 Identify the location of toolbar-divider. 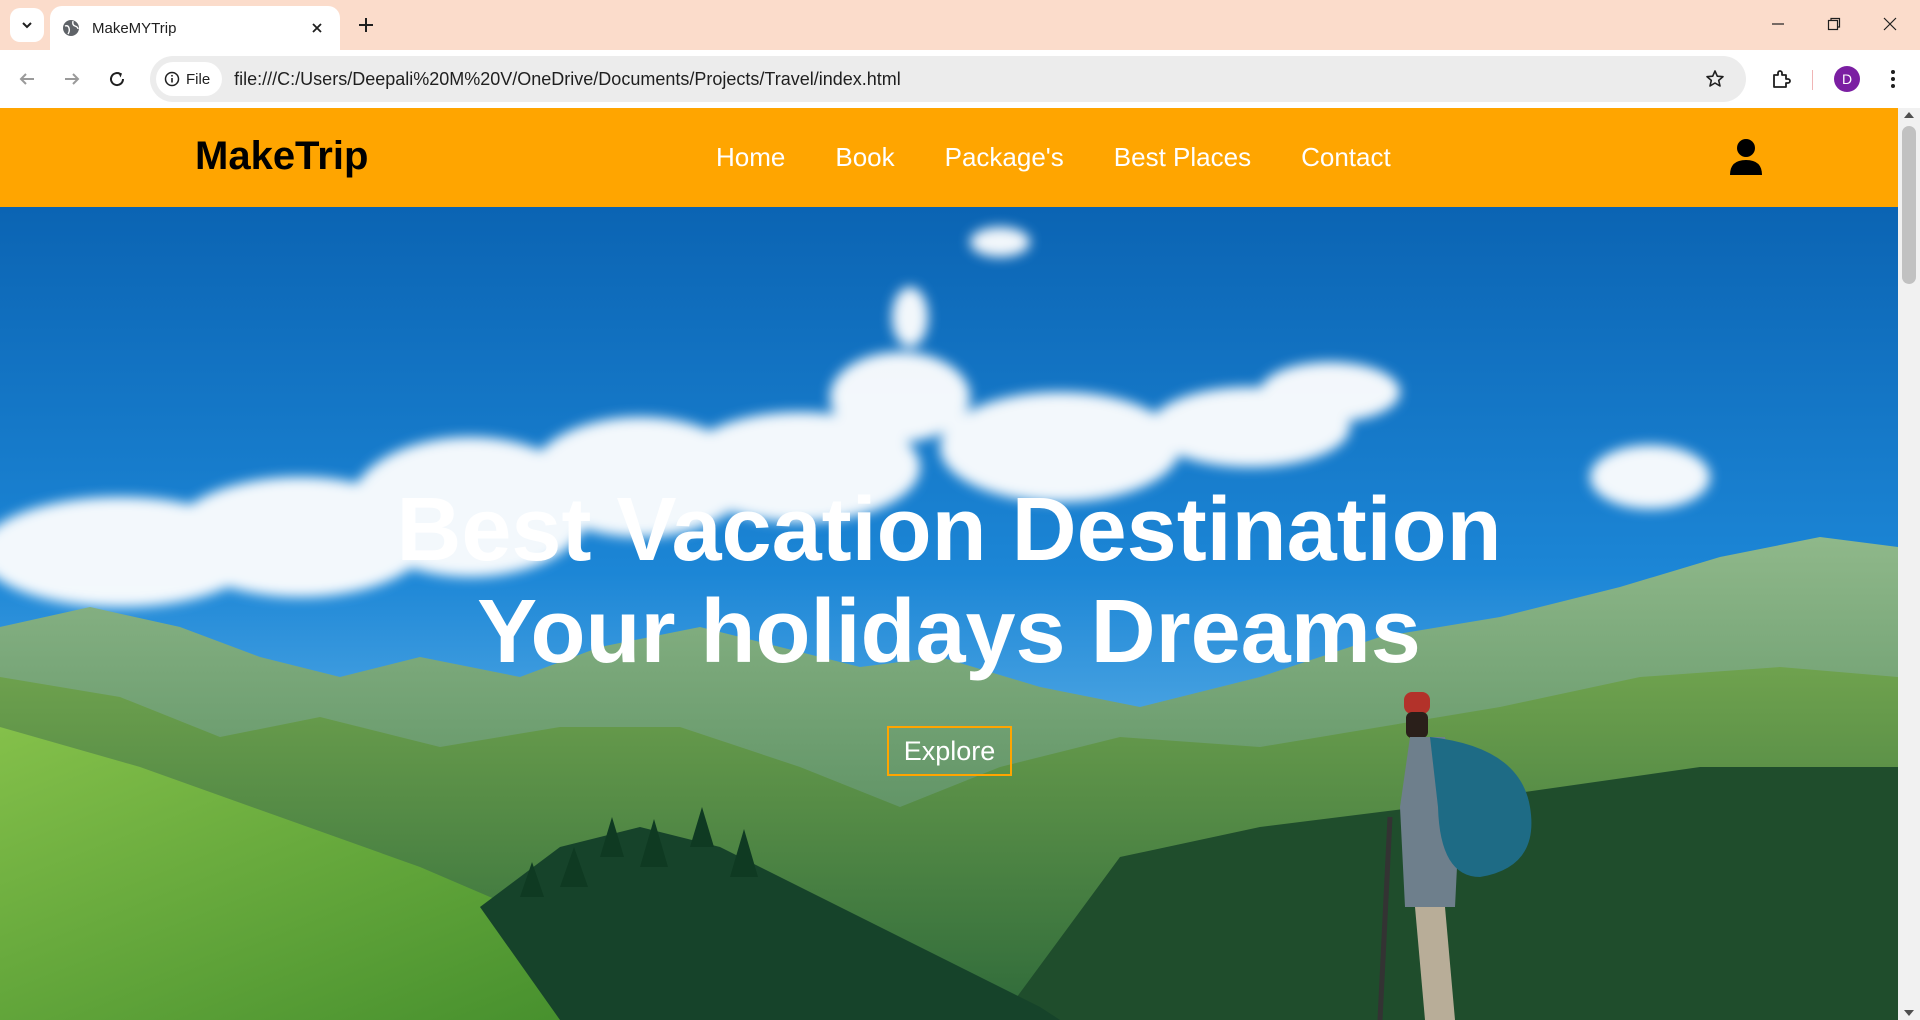
(1812, 80).